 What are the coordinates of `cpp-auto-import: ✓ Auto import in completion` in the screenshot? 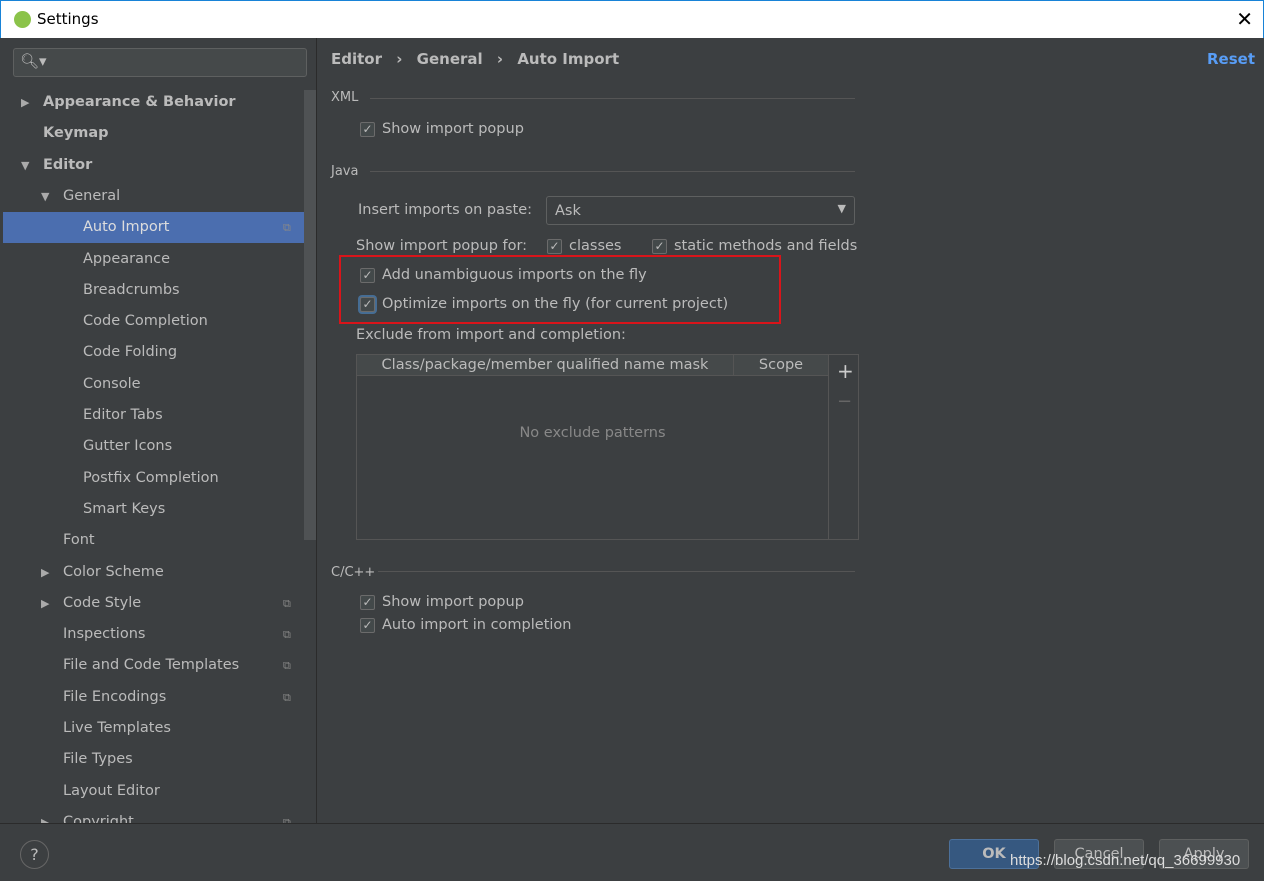 It's located at (465, 625).